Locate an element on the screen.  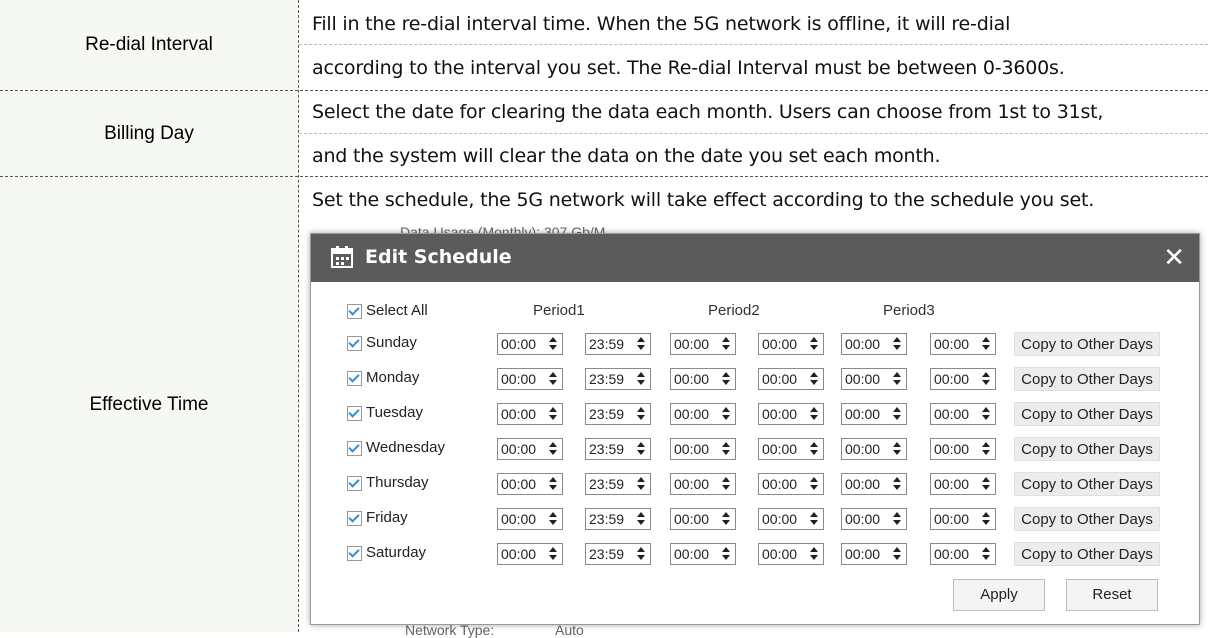
reset-button: Reset is located at coordinates (1112, 595).